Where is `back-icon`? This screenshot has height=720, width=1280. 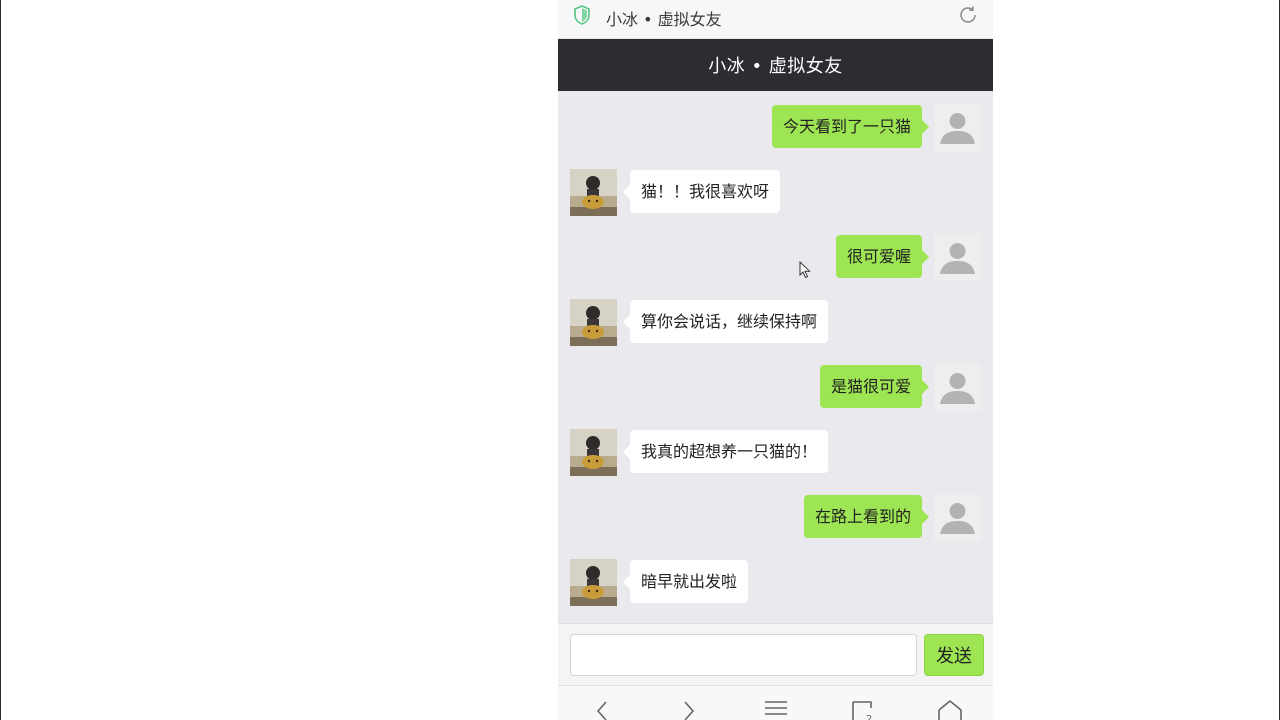 back-icon is located at coordinates (602, 709).